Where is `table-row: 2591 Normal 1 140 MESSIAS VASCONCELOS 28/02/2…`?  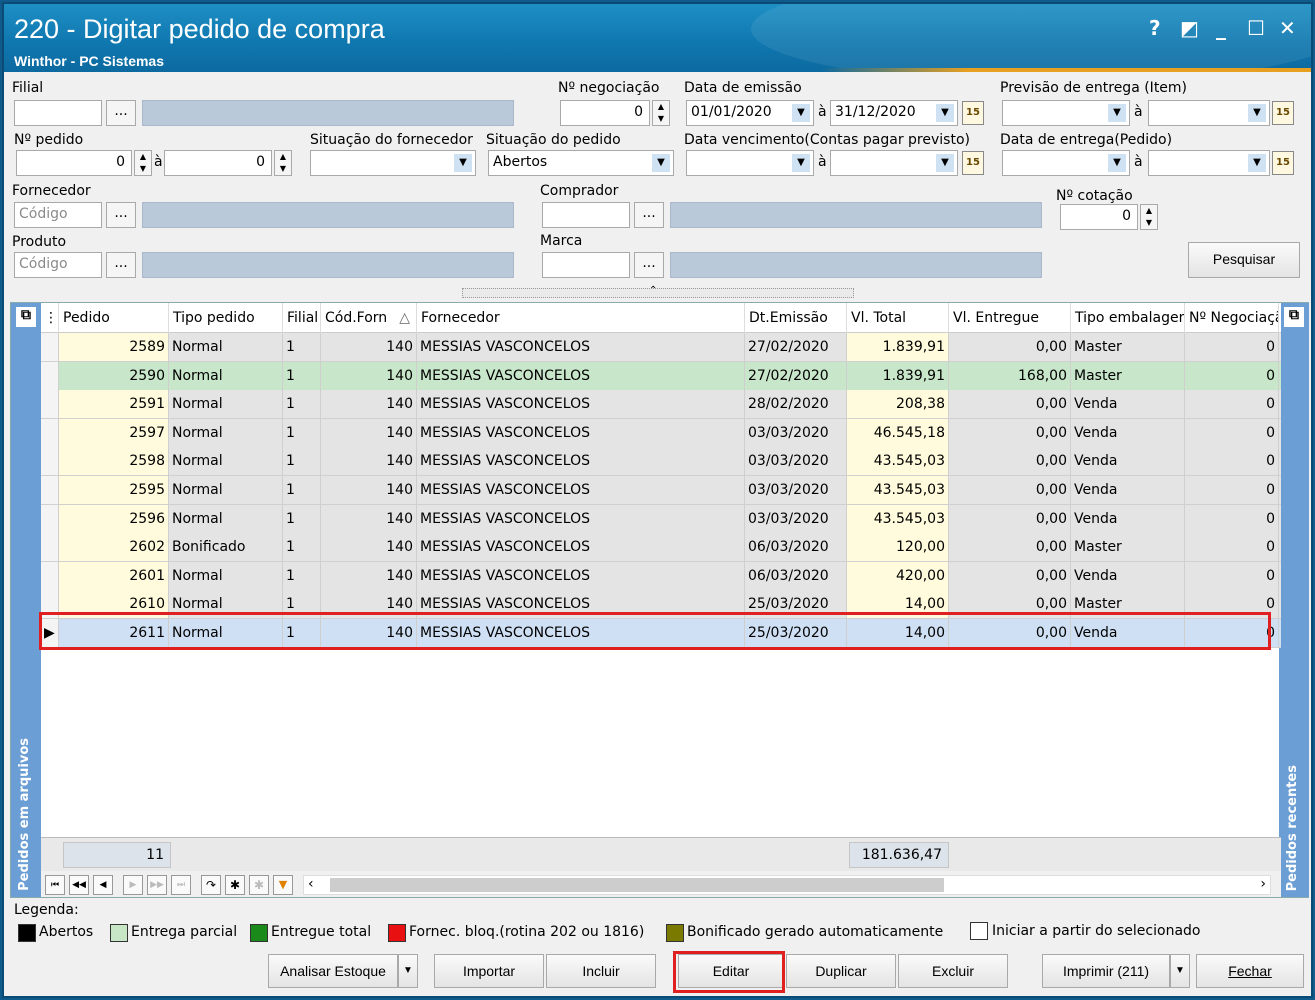 table-row: 2591 Normal 1 140 MESSIAS VASCONCELOS 28/02/2… is located at coordinates (661, 405).